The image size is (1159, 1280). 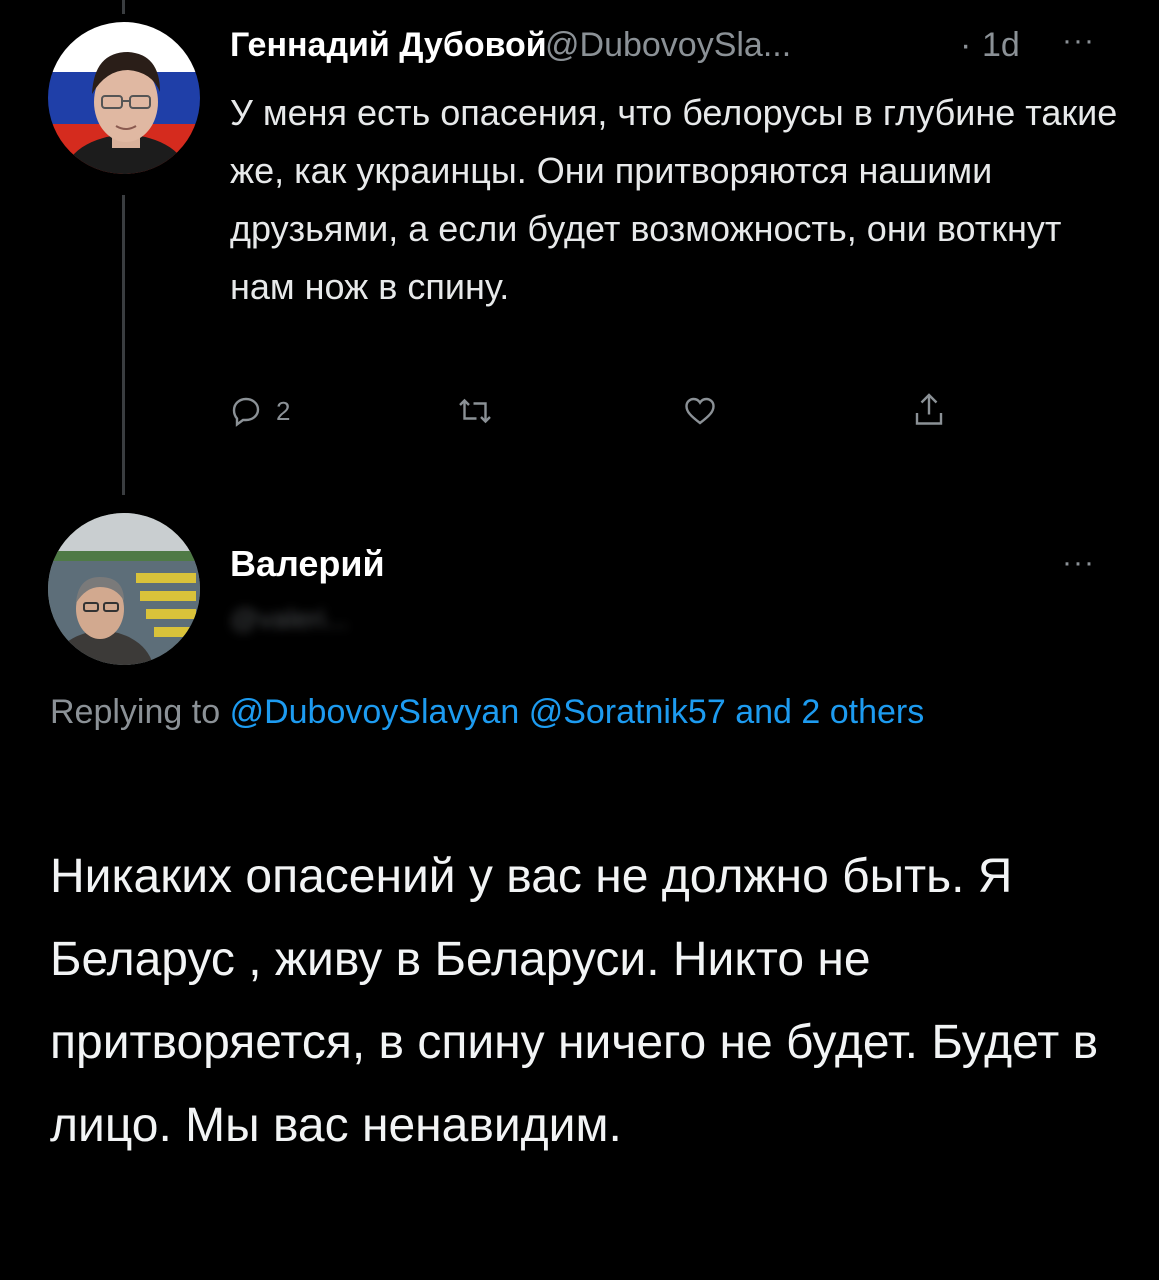 What do you see at coordinates (283, 410) in the screenshot?
I see `reply-count: 2` at bounding box center [283, 410].